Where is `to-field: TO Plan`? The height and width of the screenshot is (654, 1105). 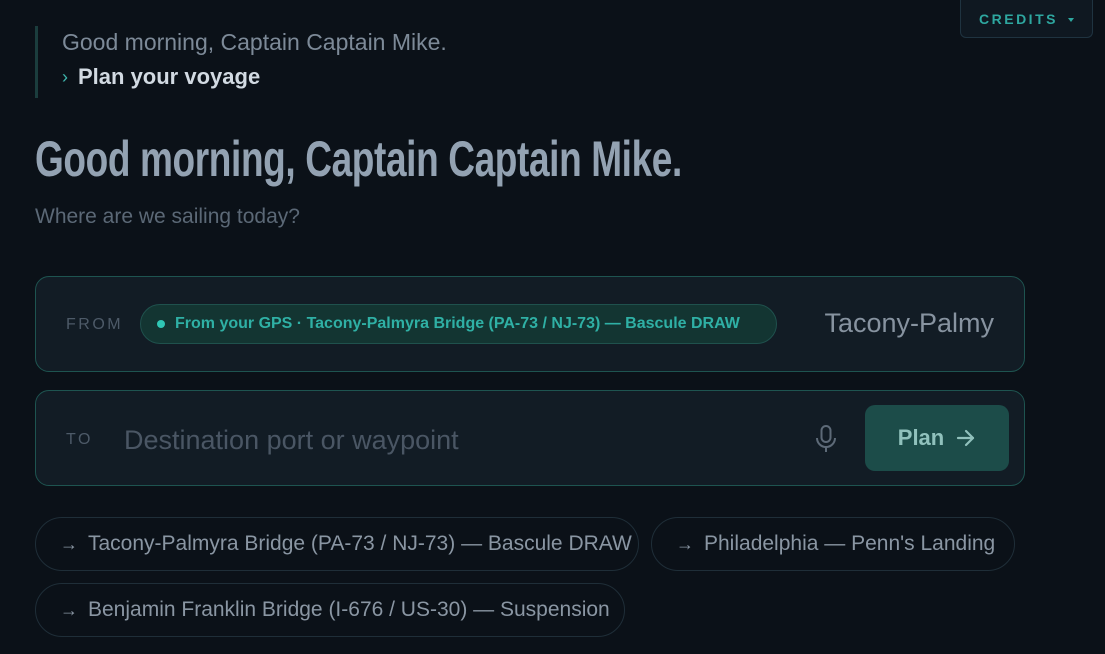 to-field: TO Plan is located at coordinates (530, 438).